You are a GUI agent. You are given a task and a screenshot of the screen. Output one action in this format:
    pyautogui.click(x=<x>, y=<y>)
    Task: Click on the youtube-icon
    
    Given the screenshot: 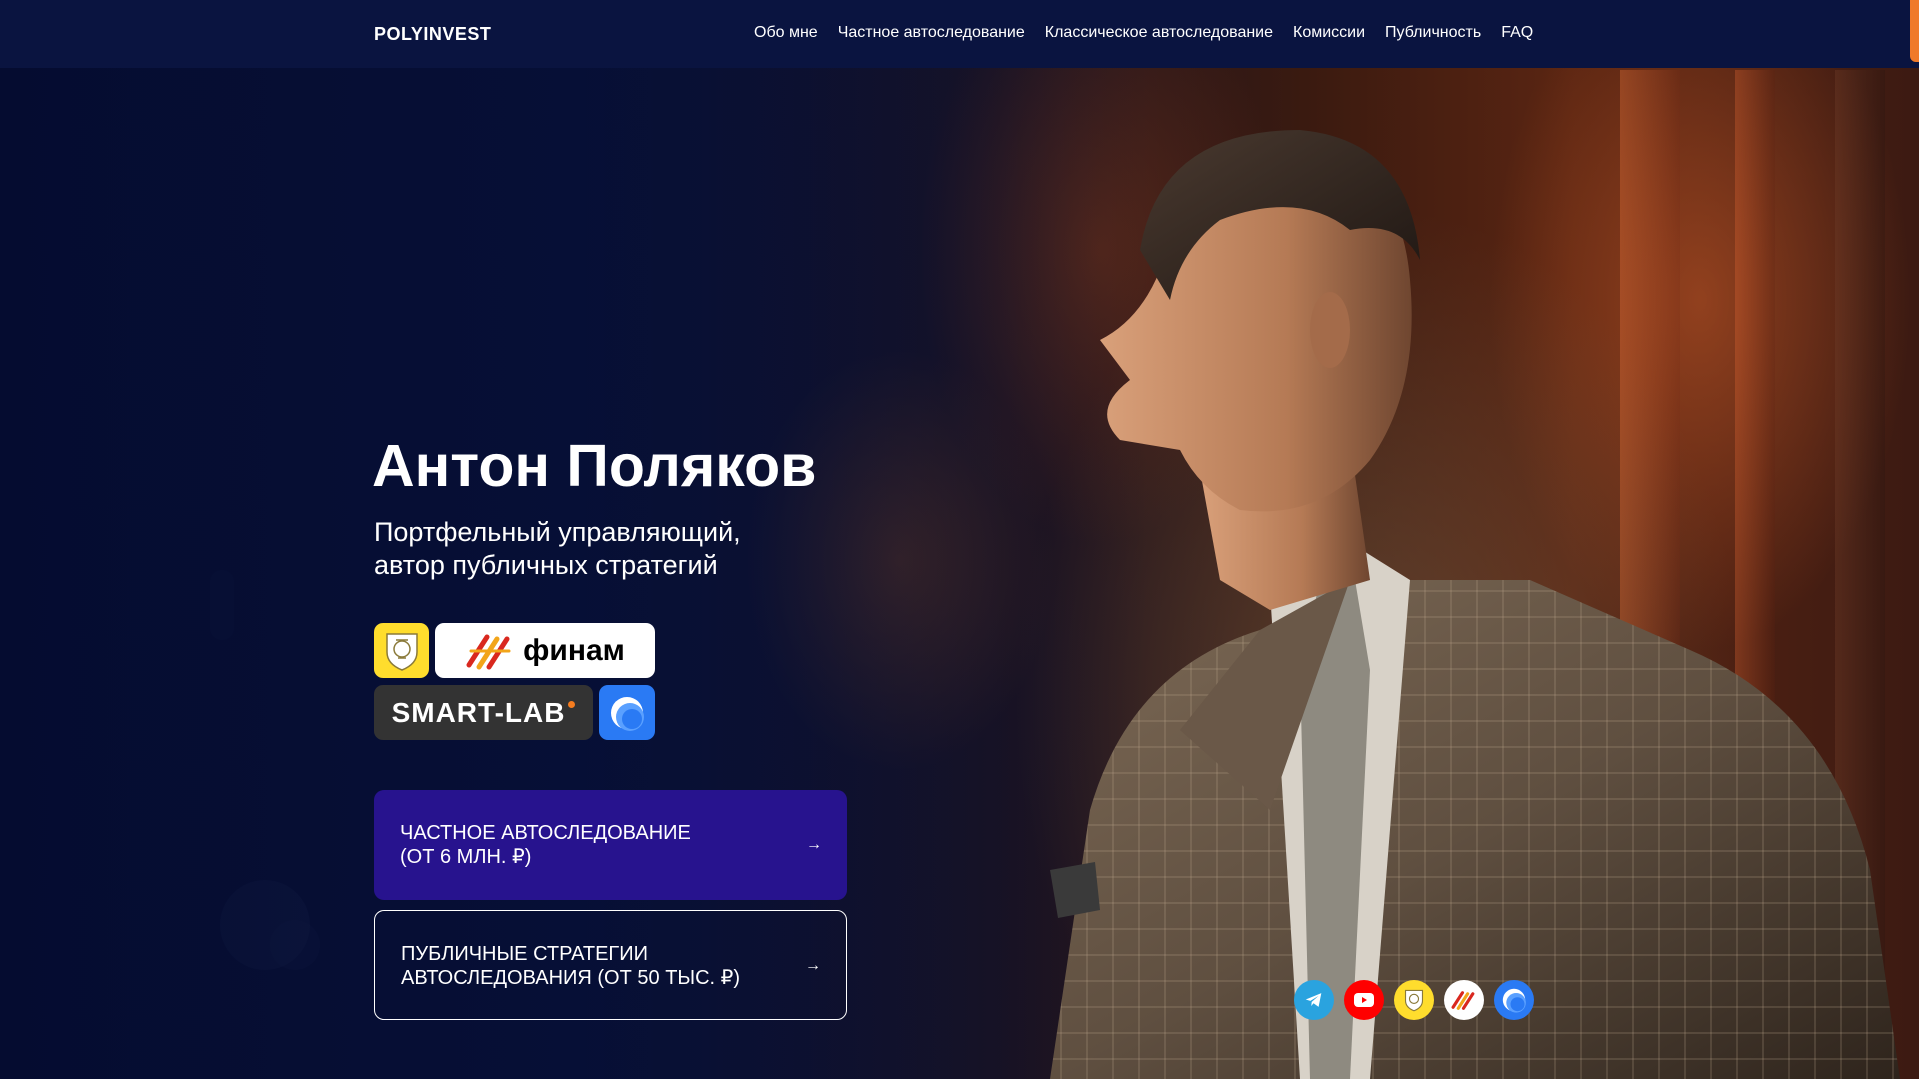 What is the action you would take?
    pyautogui.click(x=1364, y=1000)
    